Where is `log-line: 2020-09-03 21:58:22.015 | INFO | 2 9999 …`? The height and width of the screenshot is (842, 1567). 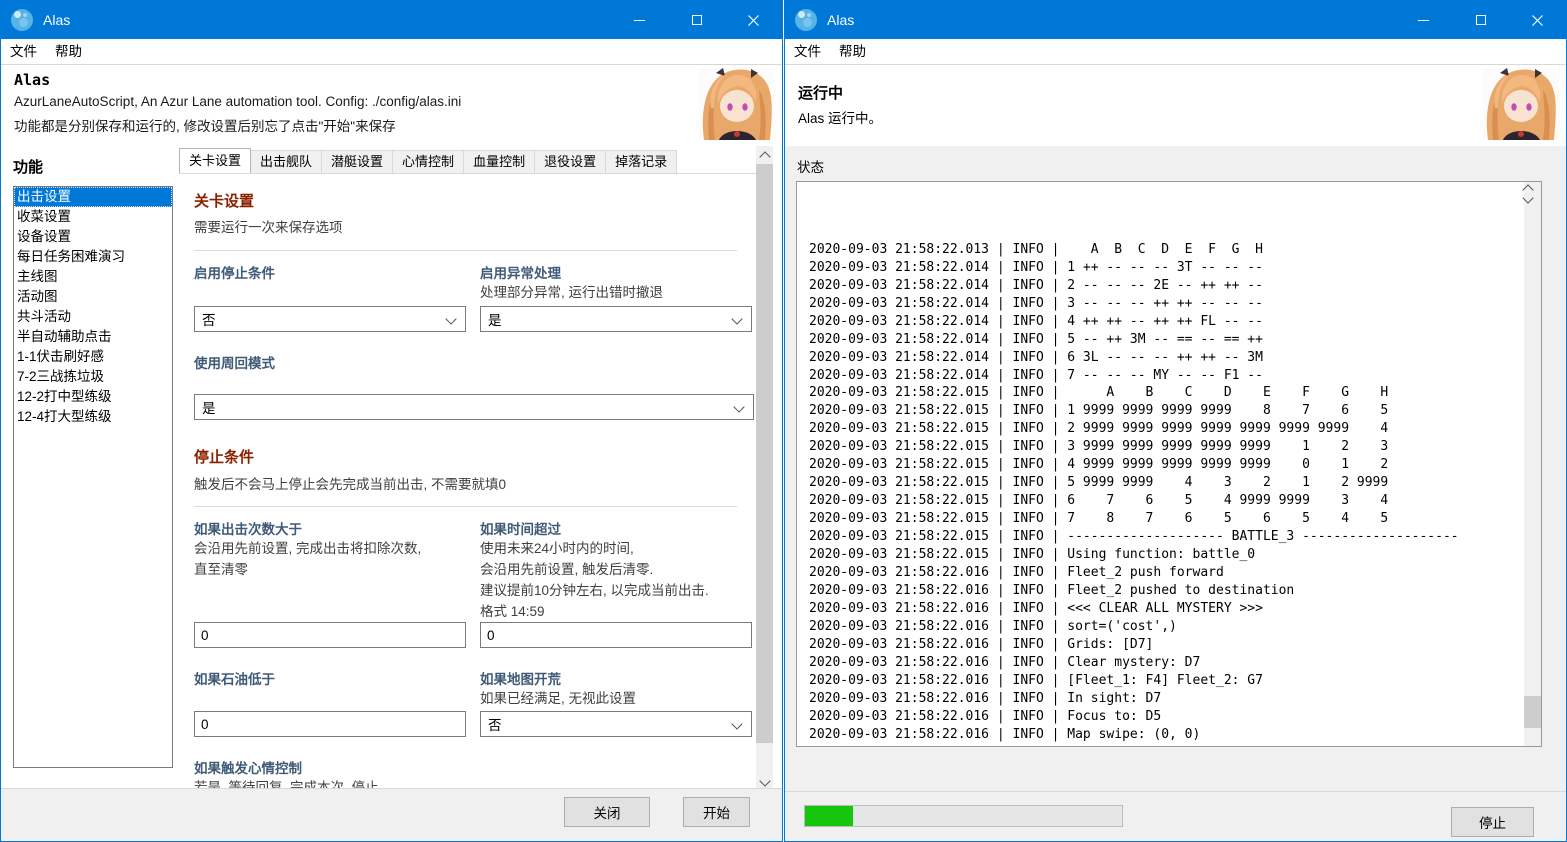 log-line: 2020-09-03 21:58:22.015 | INFO | 2 9999 … is located at coordinates (1099, 429).